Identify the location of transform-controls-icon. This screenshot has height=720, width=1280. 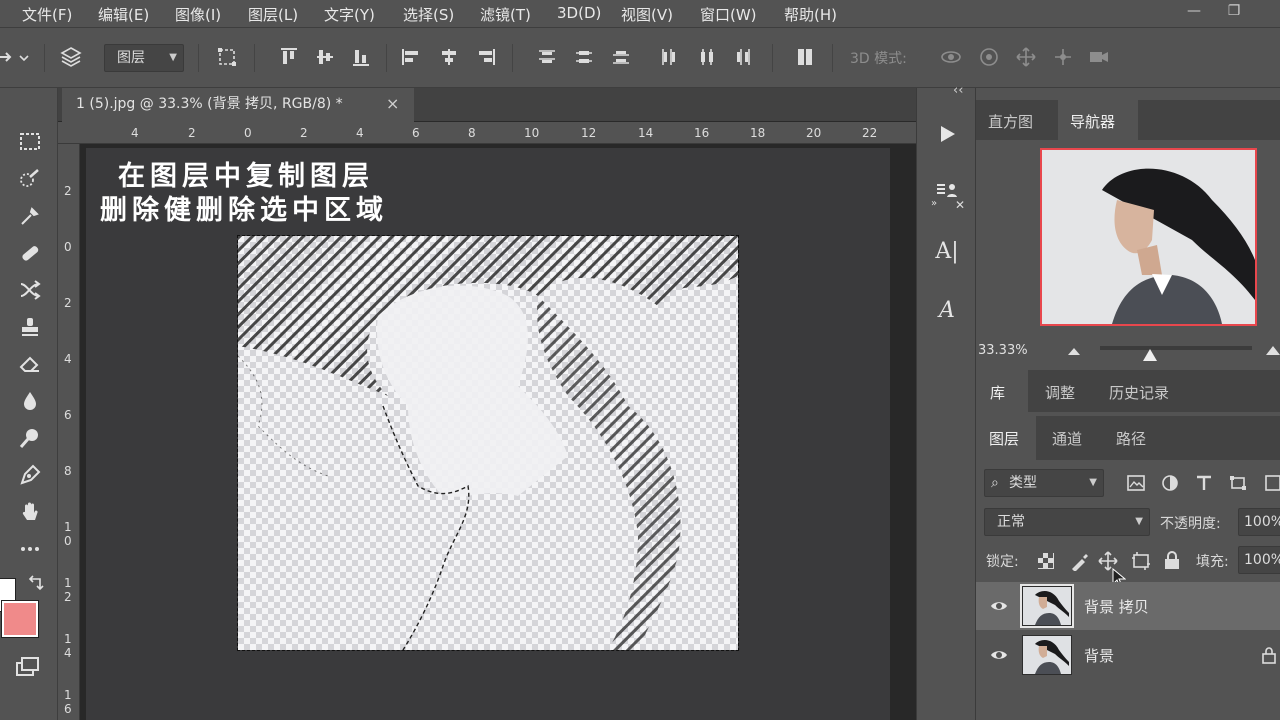
(227, 57).